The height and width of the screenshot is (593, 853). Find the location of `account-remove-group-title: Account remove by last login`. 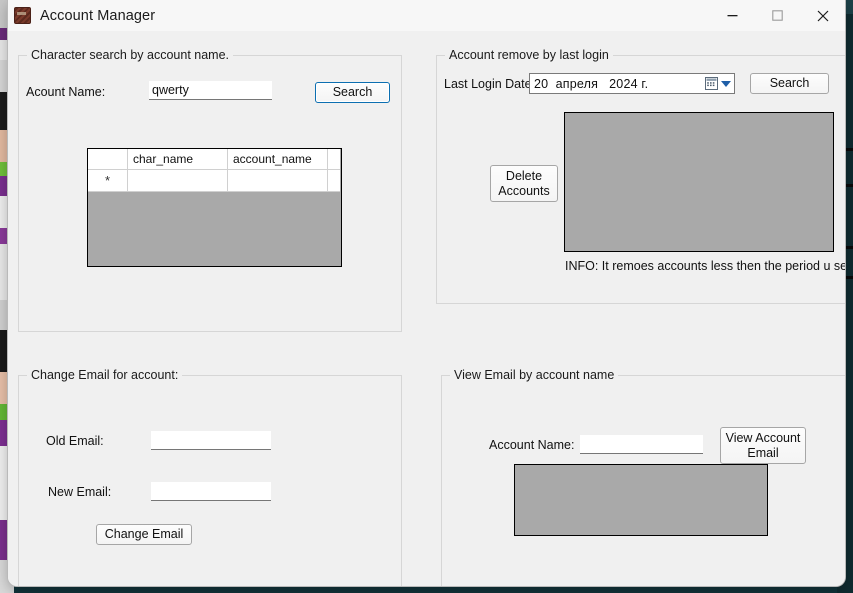

account-remove-group-title: Account remove by last login is located at coordinates (529, 55).